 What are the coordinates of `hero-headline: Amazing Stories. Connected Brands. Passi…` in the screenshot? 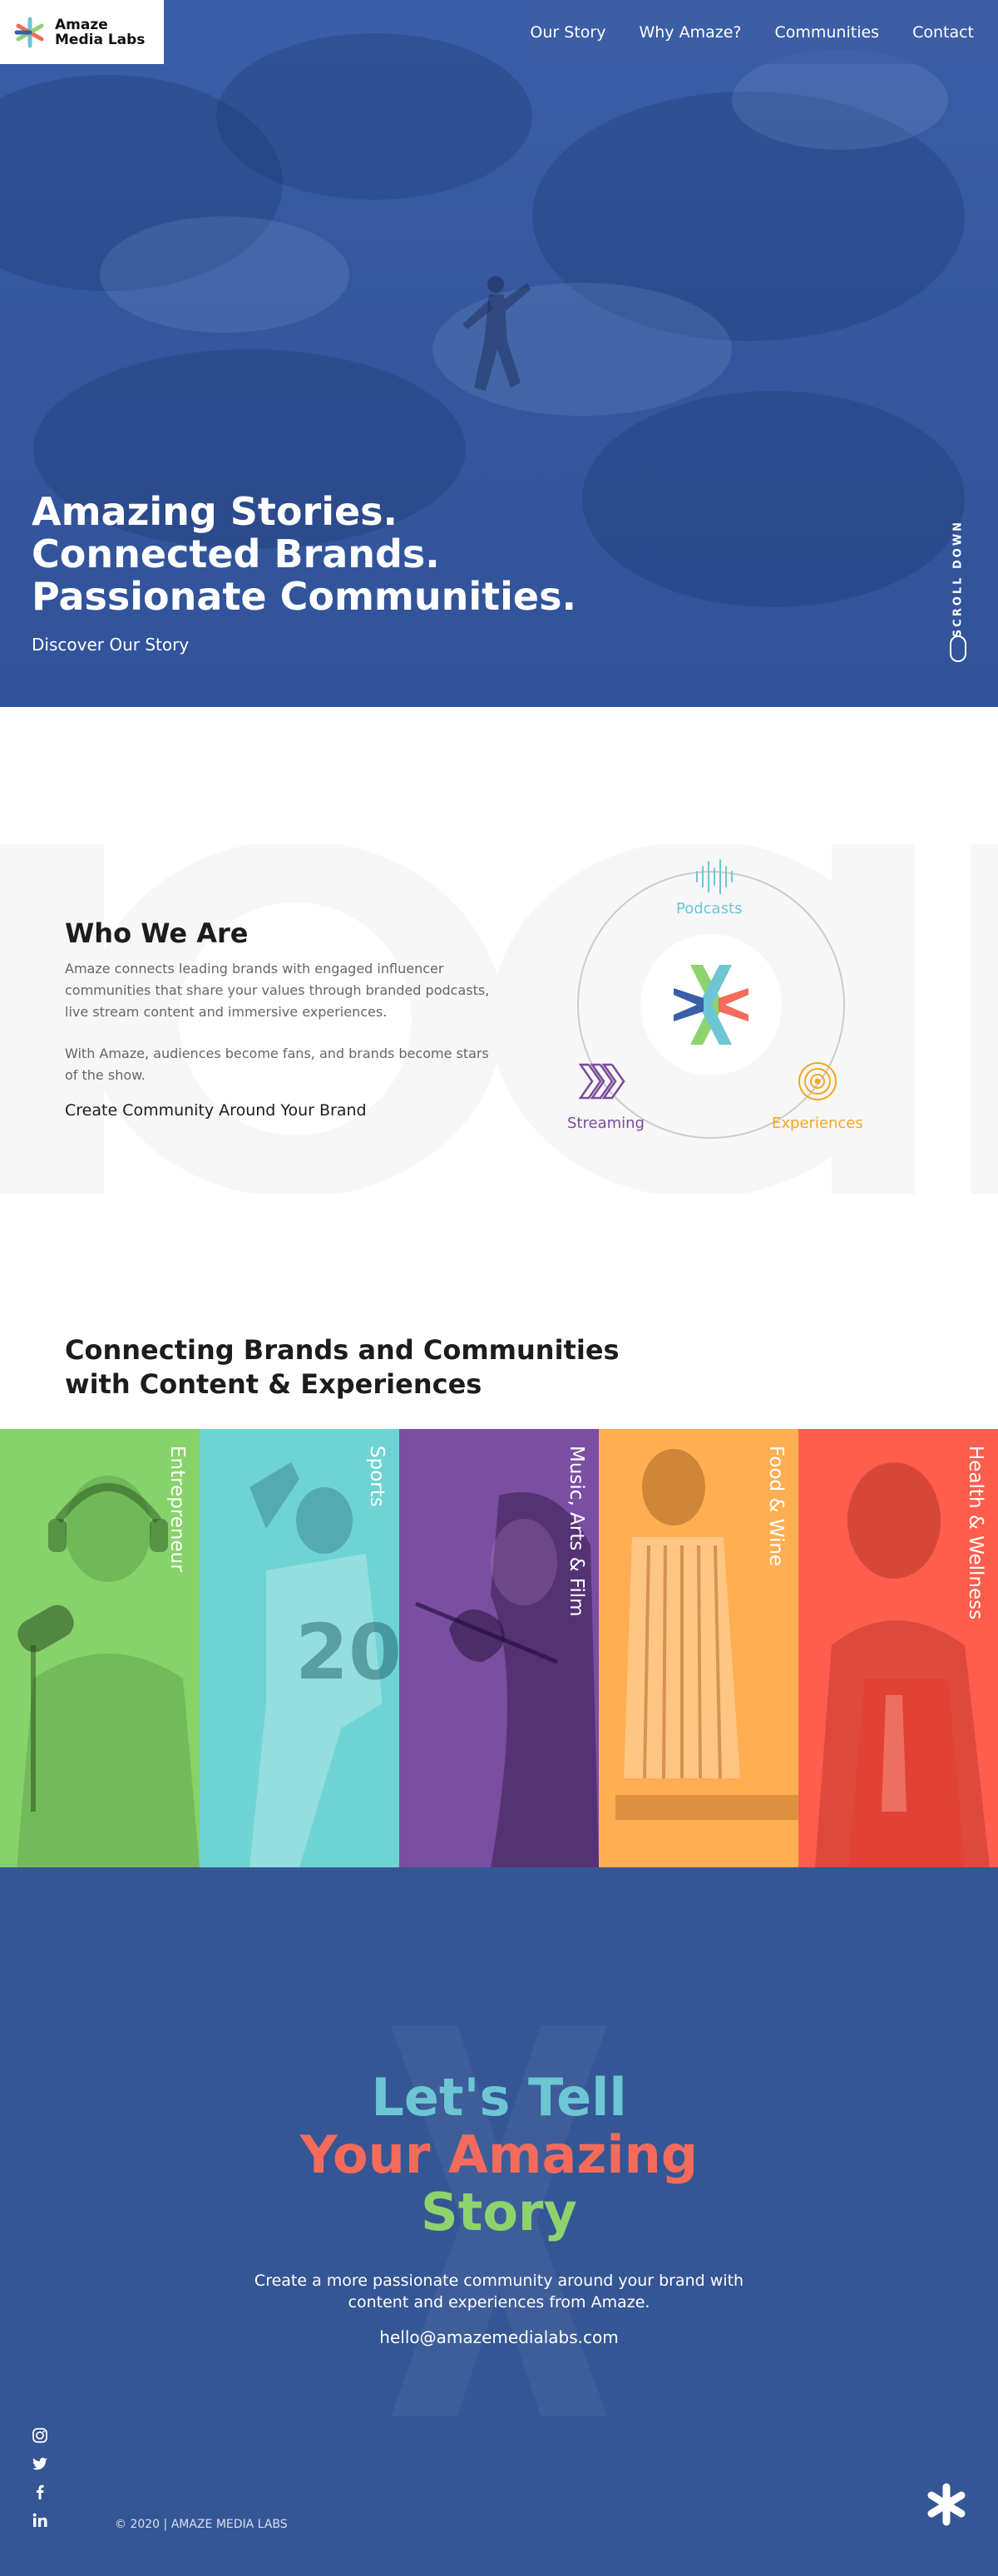 It's located at (304, 554).